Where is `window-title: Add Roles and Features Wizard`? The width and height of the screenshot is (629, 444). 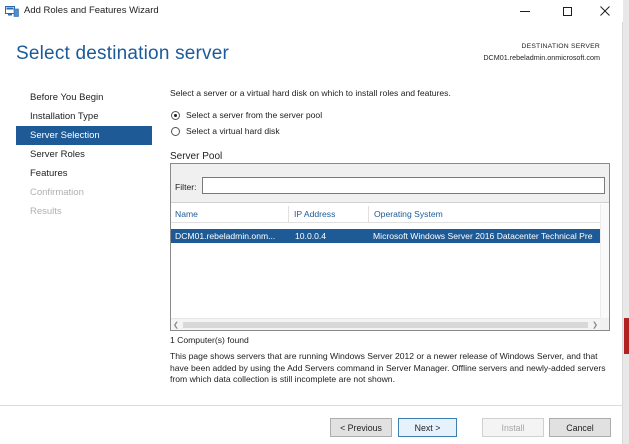
window-title: Add Roles and Features Wizard is located at coordinates (91, 10).